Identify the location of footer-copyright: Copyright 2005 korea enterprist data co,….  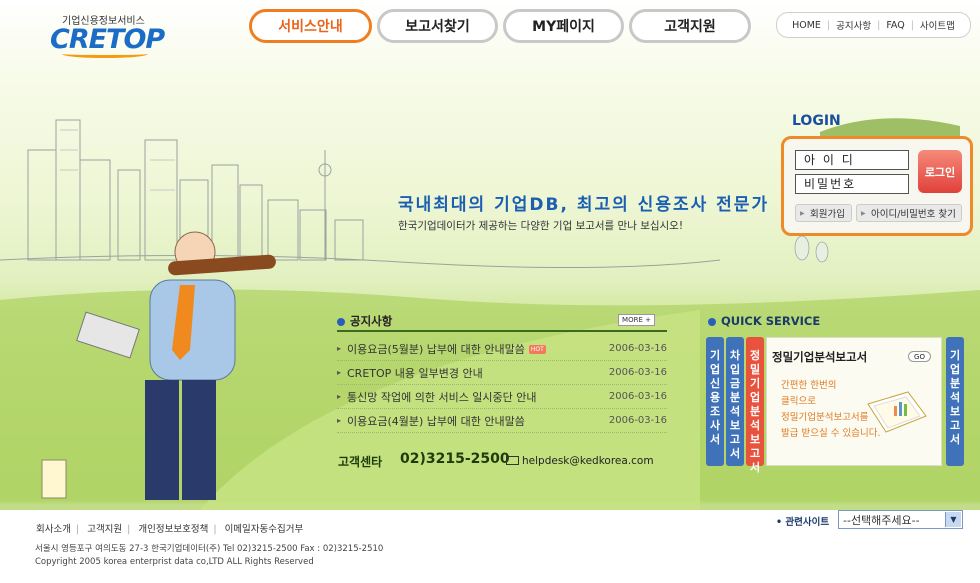
(174, 562).